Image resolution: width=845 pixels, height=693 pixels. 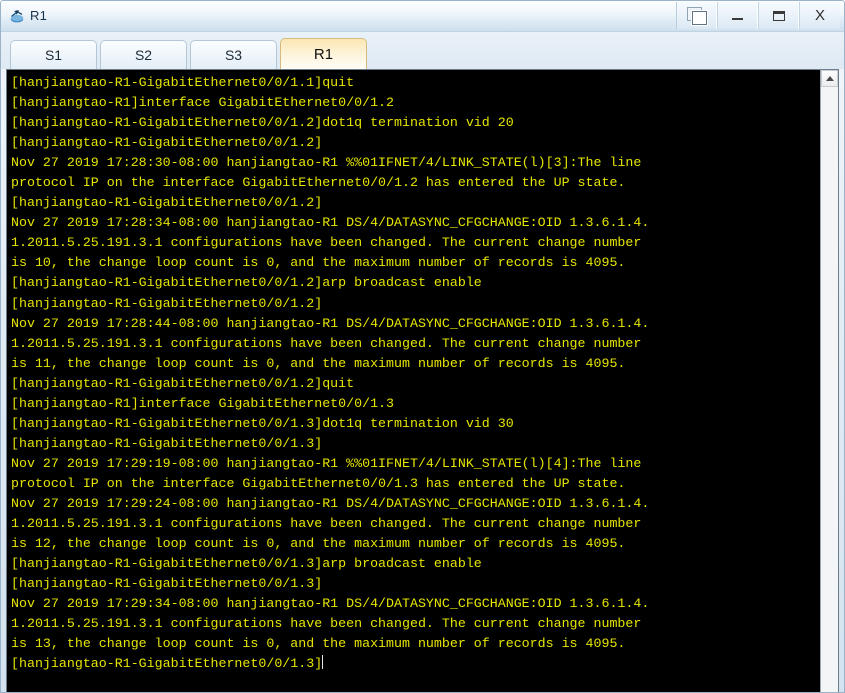 I want to click on window-title: R1, so click(x=39, y=15).